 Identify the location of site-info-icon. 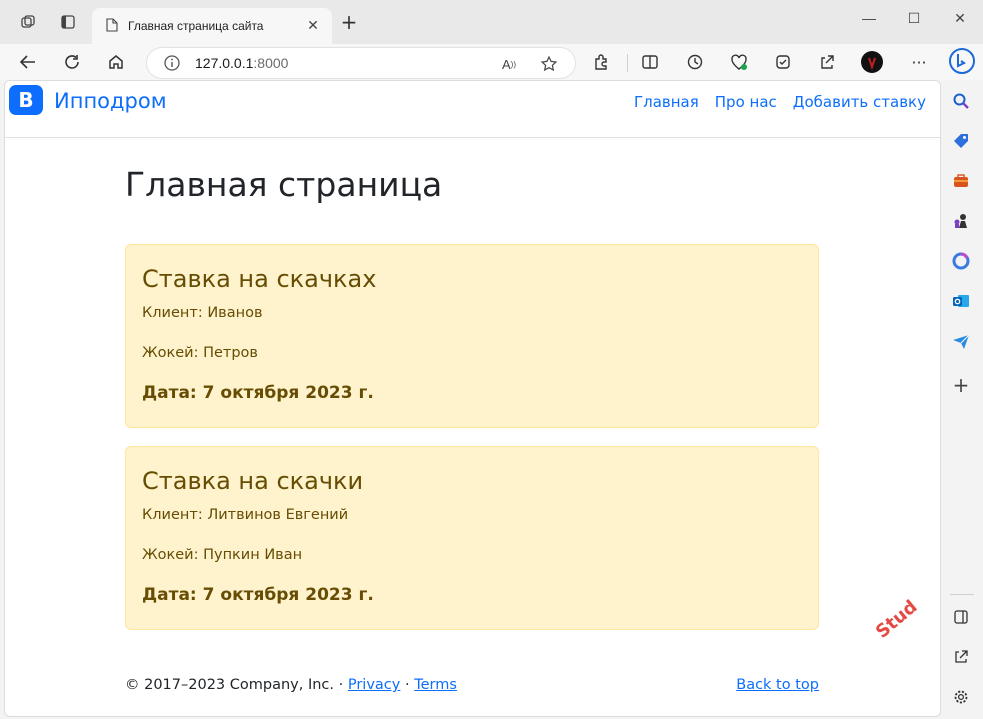
(172, 63).